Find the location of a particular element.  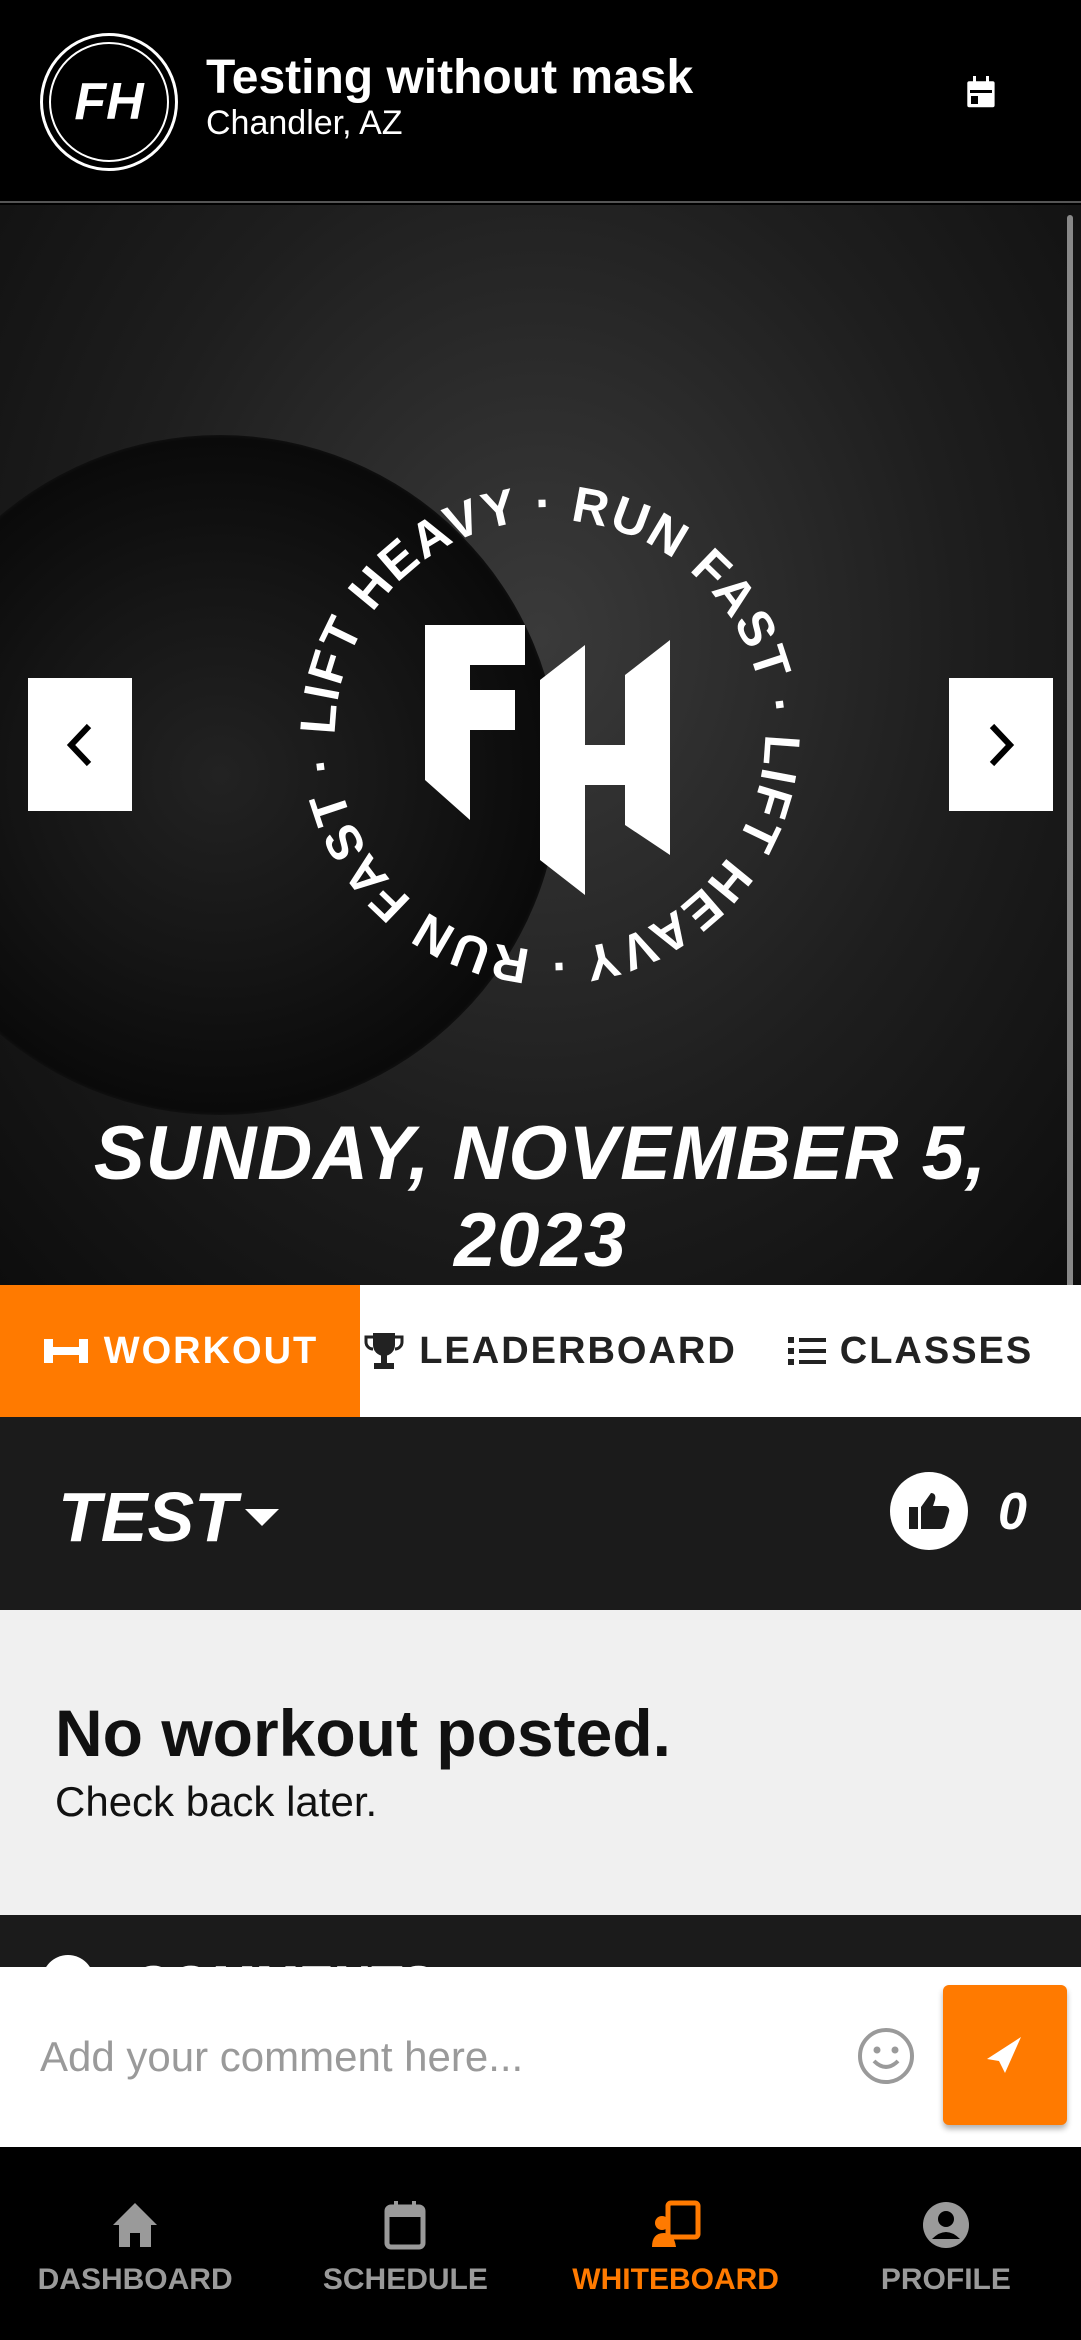

next-day-button is located at coordinates (1001, 744).